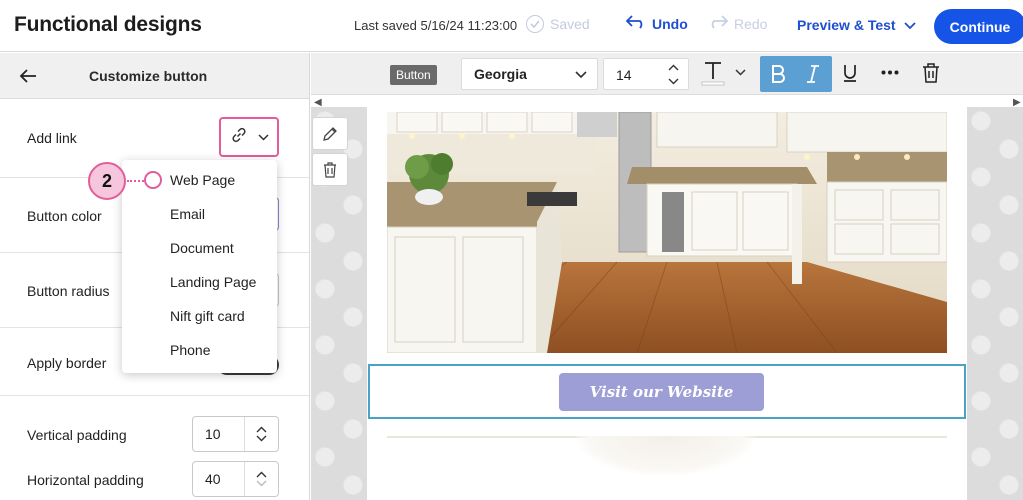  I want to click on saved-status: Saved, so click(558, 24).